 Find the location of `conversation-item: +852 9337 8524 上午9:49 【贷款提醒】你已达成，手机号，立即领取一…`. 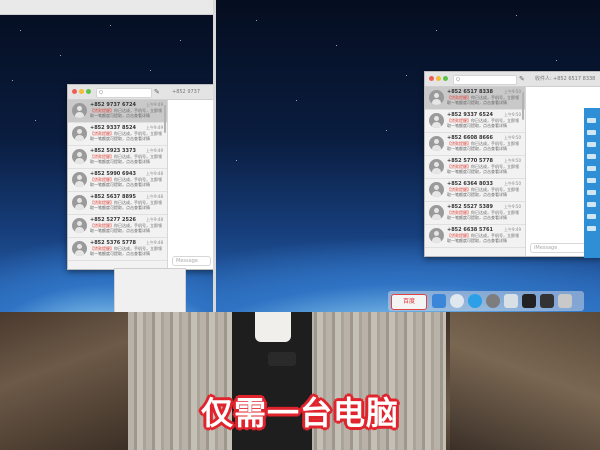

conversation-item: +852 9337 8524 上午9:49 【贷款提醒】你已达成，手机号，立即领取一… is located at coordinates (117, 134).